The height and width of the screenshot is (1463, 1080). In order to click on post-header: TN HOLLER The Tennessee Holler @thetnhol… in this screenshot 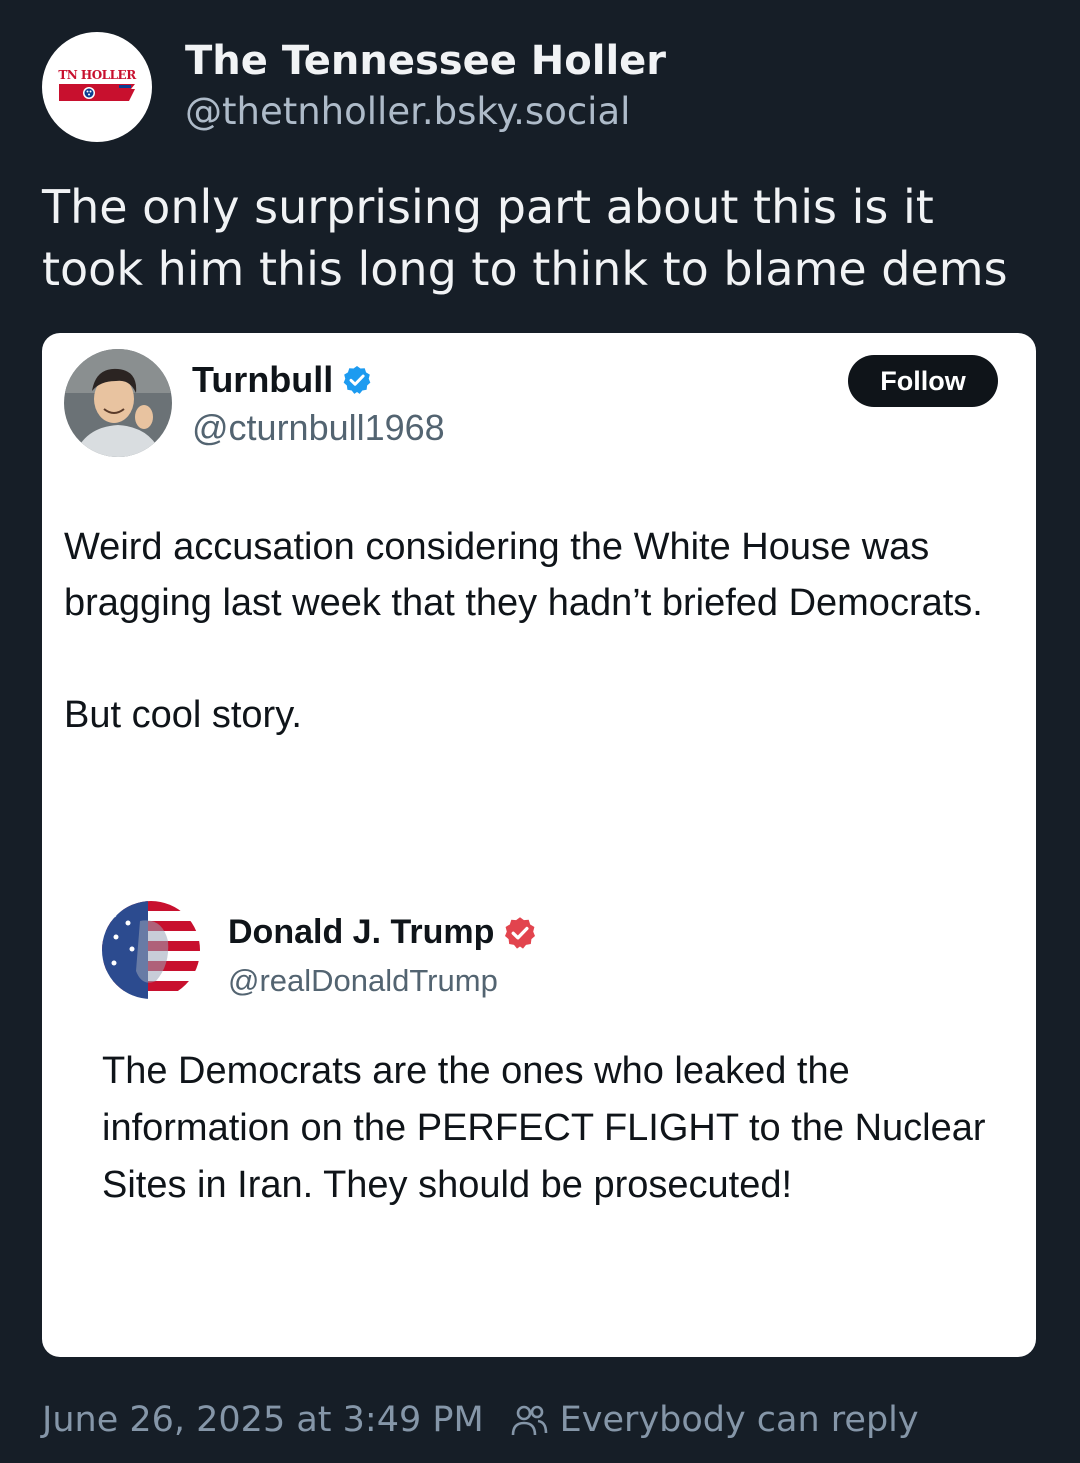, I will do `click(354, 87)`.